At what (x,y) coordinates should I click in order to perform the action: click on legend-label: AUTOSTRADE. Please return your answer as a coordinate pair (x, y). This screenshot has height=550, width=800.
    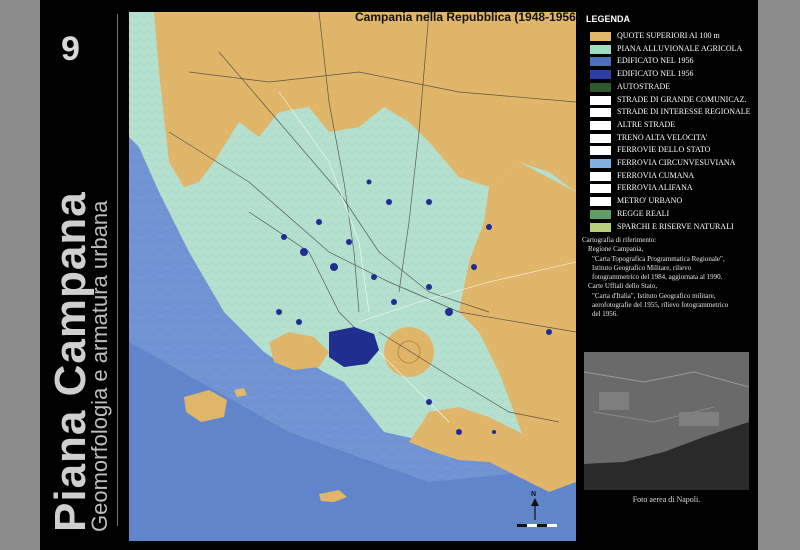
    Looking at the image, I should click on (644, 86).